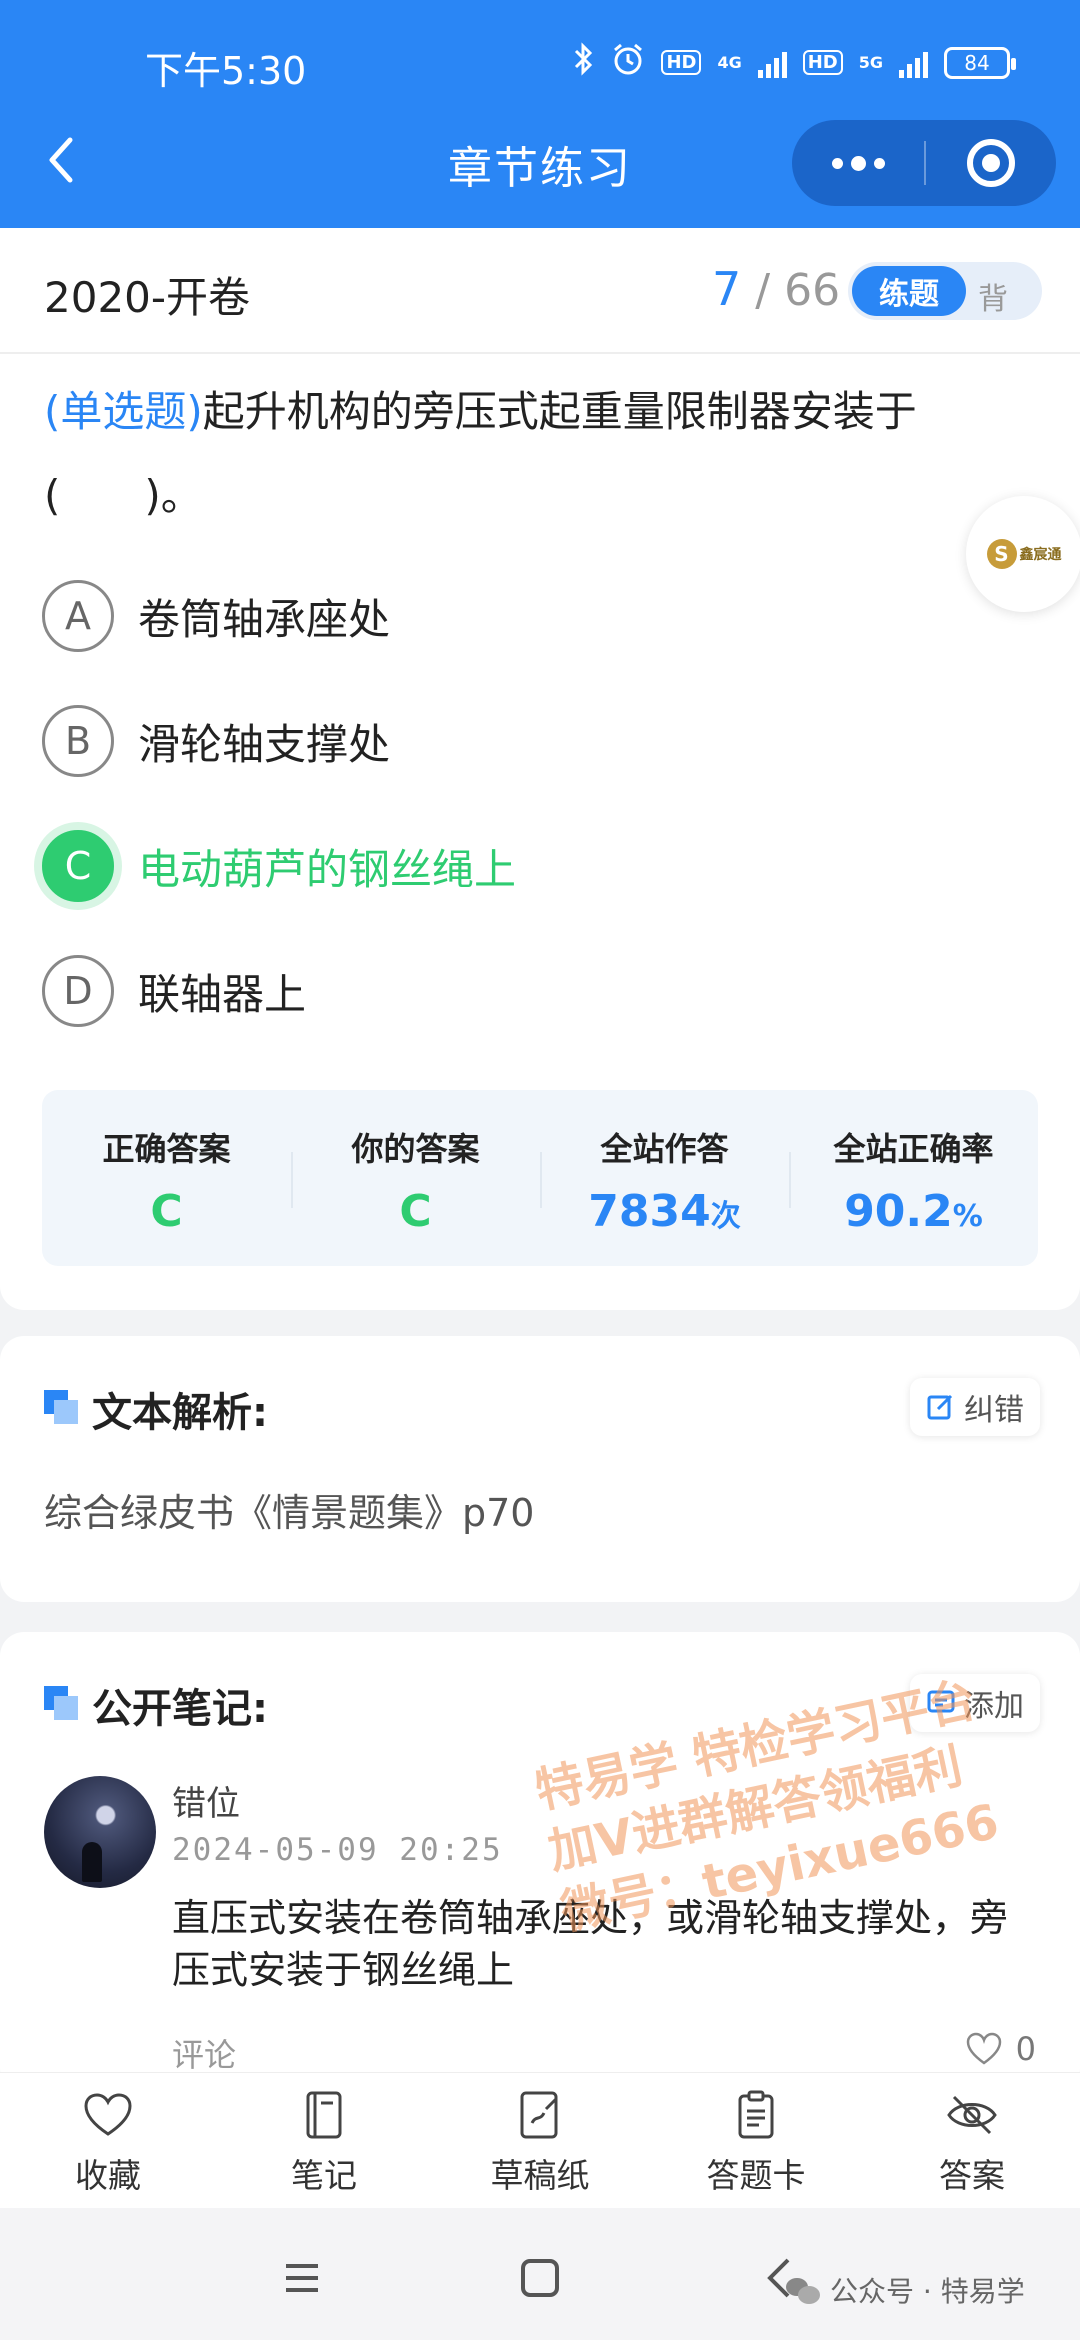 Image resolution: width=1080 pixels, height=2340 pixels. I want to click on notes-title: 公开笔记:, so click(180, 1709).